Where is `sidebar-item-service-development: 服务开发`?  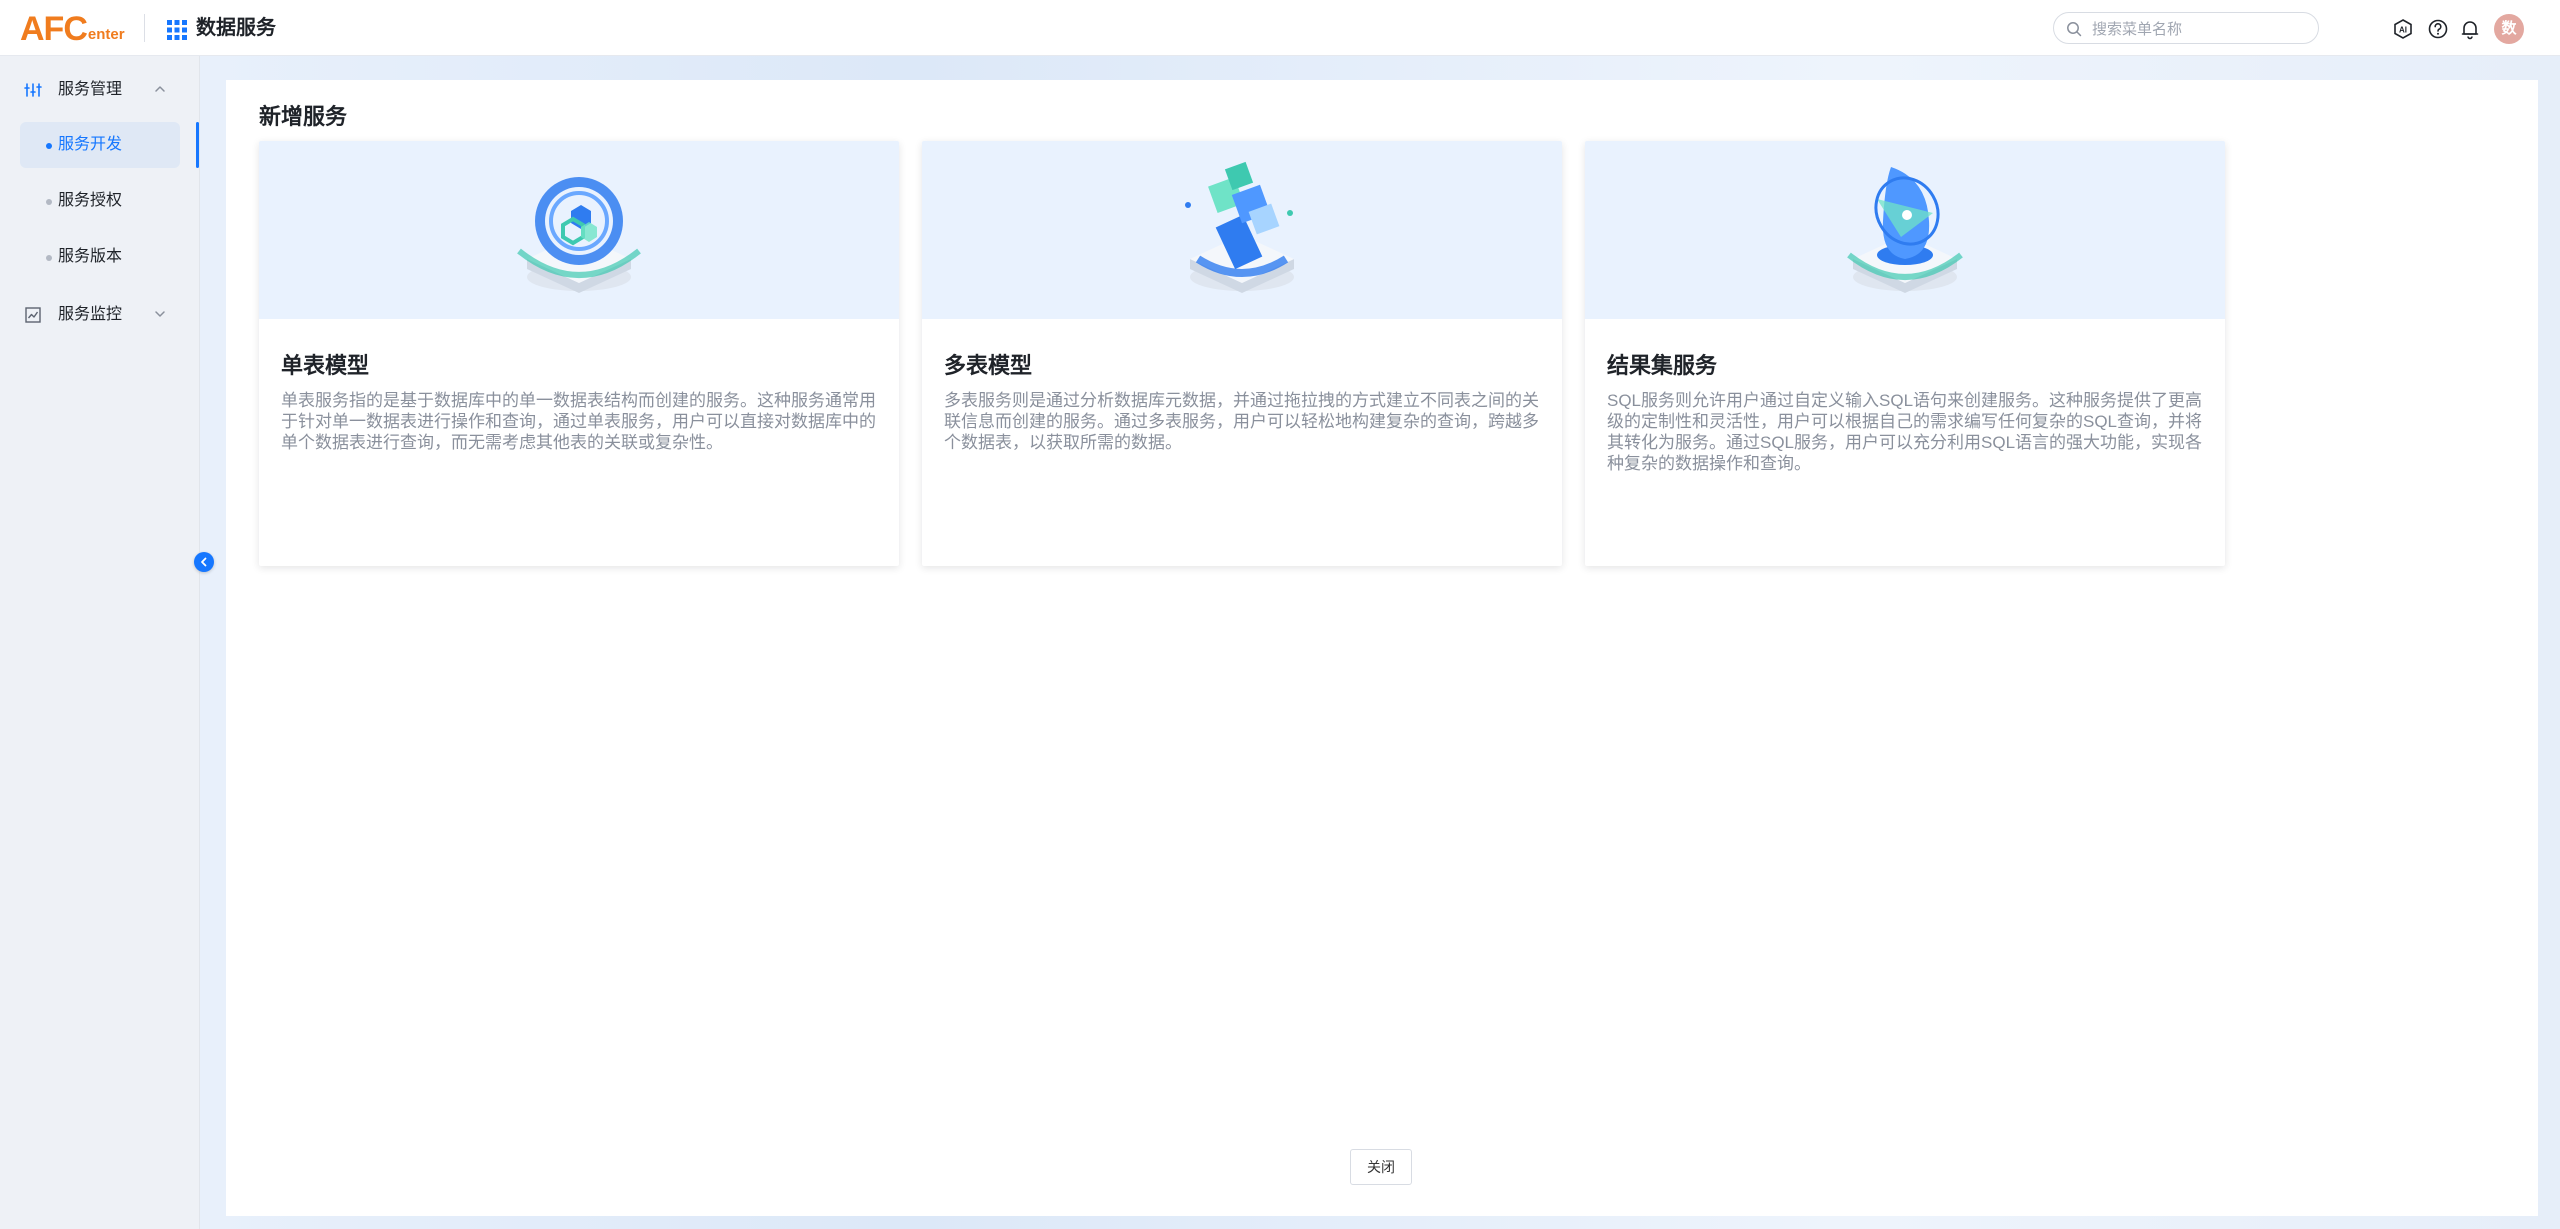 sidebar-item-service-development: 服务开发 is located at coordinates (100, 145).